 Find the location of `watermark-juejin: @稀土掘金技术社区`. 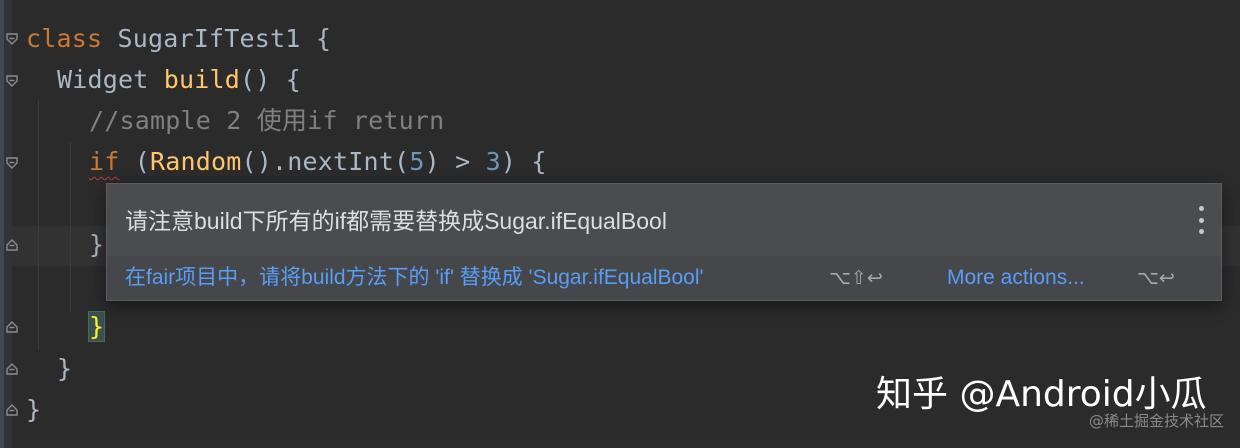

watermark-juejin: @稀土掘金技术社区 is located at coordinates (1156, 421).